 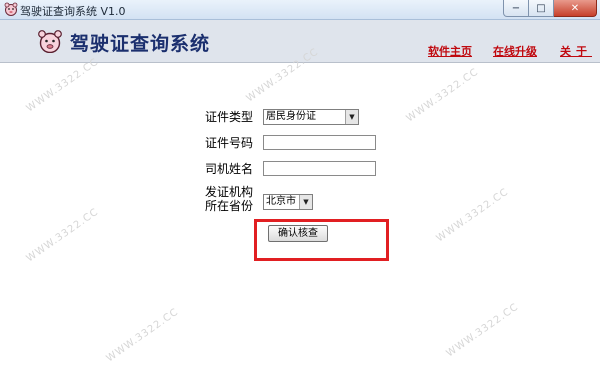 What do you see at coordinates (229, 192) in the screenshot?
I see `issuing-province-label-line1: 发证机构` at bounding box center [229, 192].